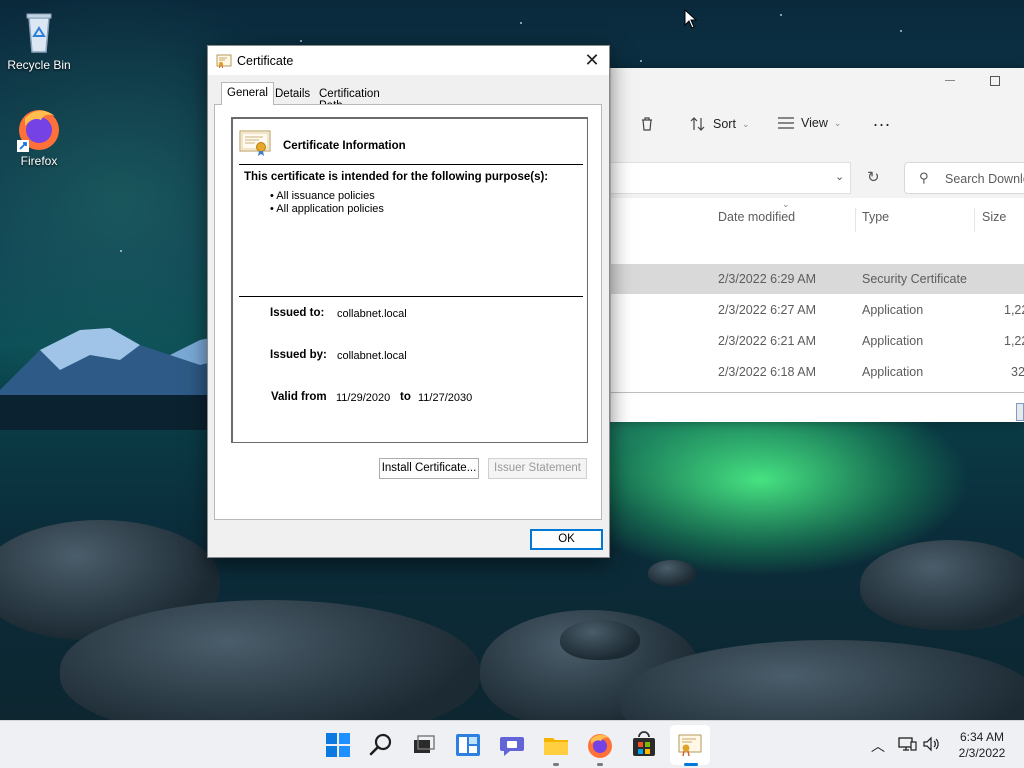  What do you see at coordinates (338, 745) in the screenshot?
I see `start-windows-icon` at bounding box center [338, 745].